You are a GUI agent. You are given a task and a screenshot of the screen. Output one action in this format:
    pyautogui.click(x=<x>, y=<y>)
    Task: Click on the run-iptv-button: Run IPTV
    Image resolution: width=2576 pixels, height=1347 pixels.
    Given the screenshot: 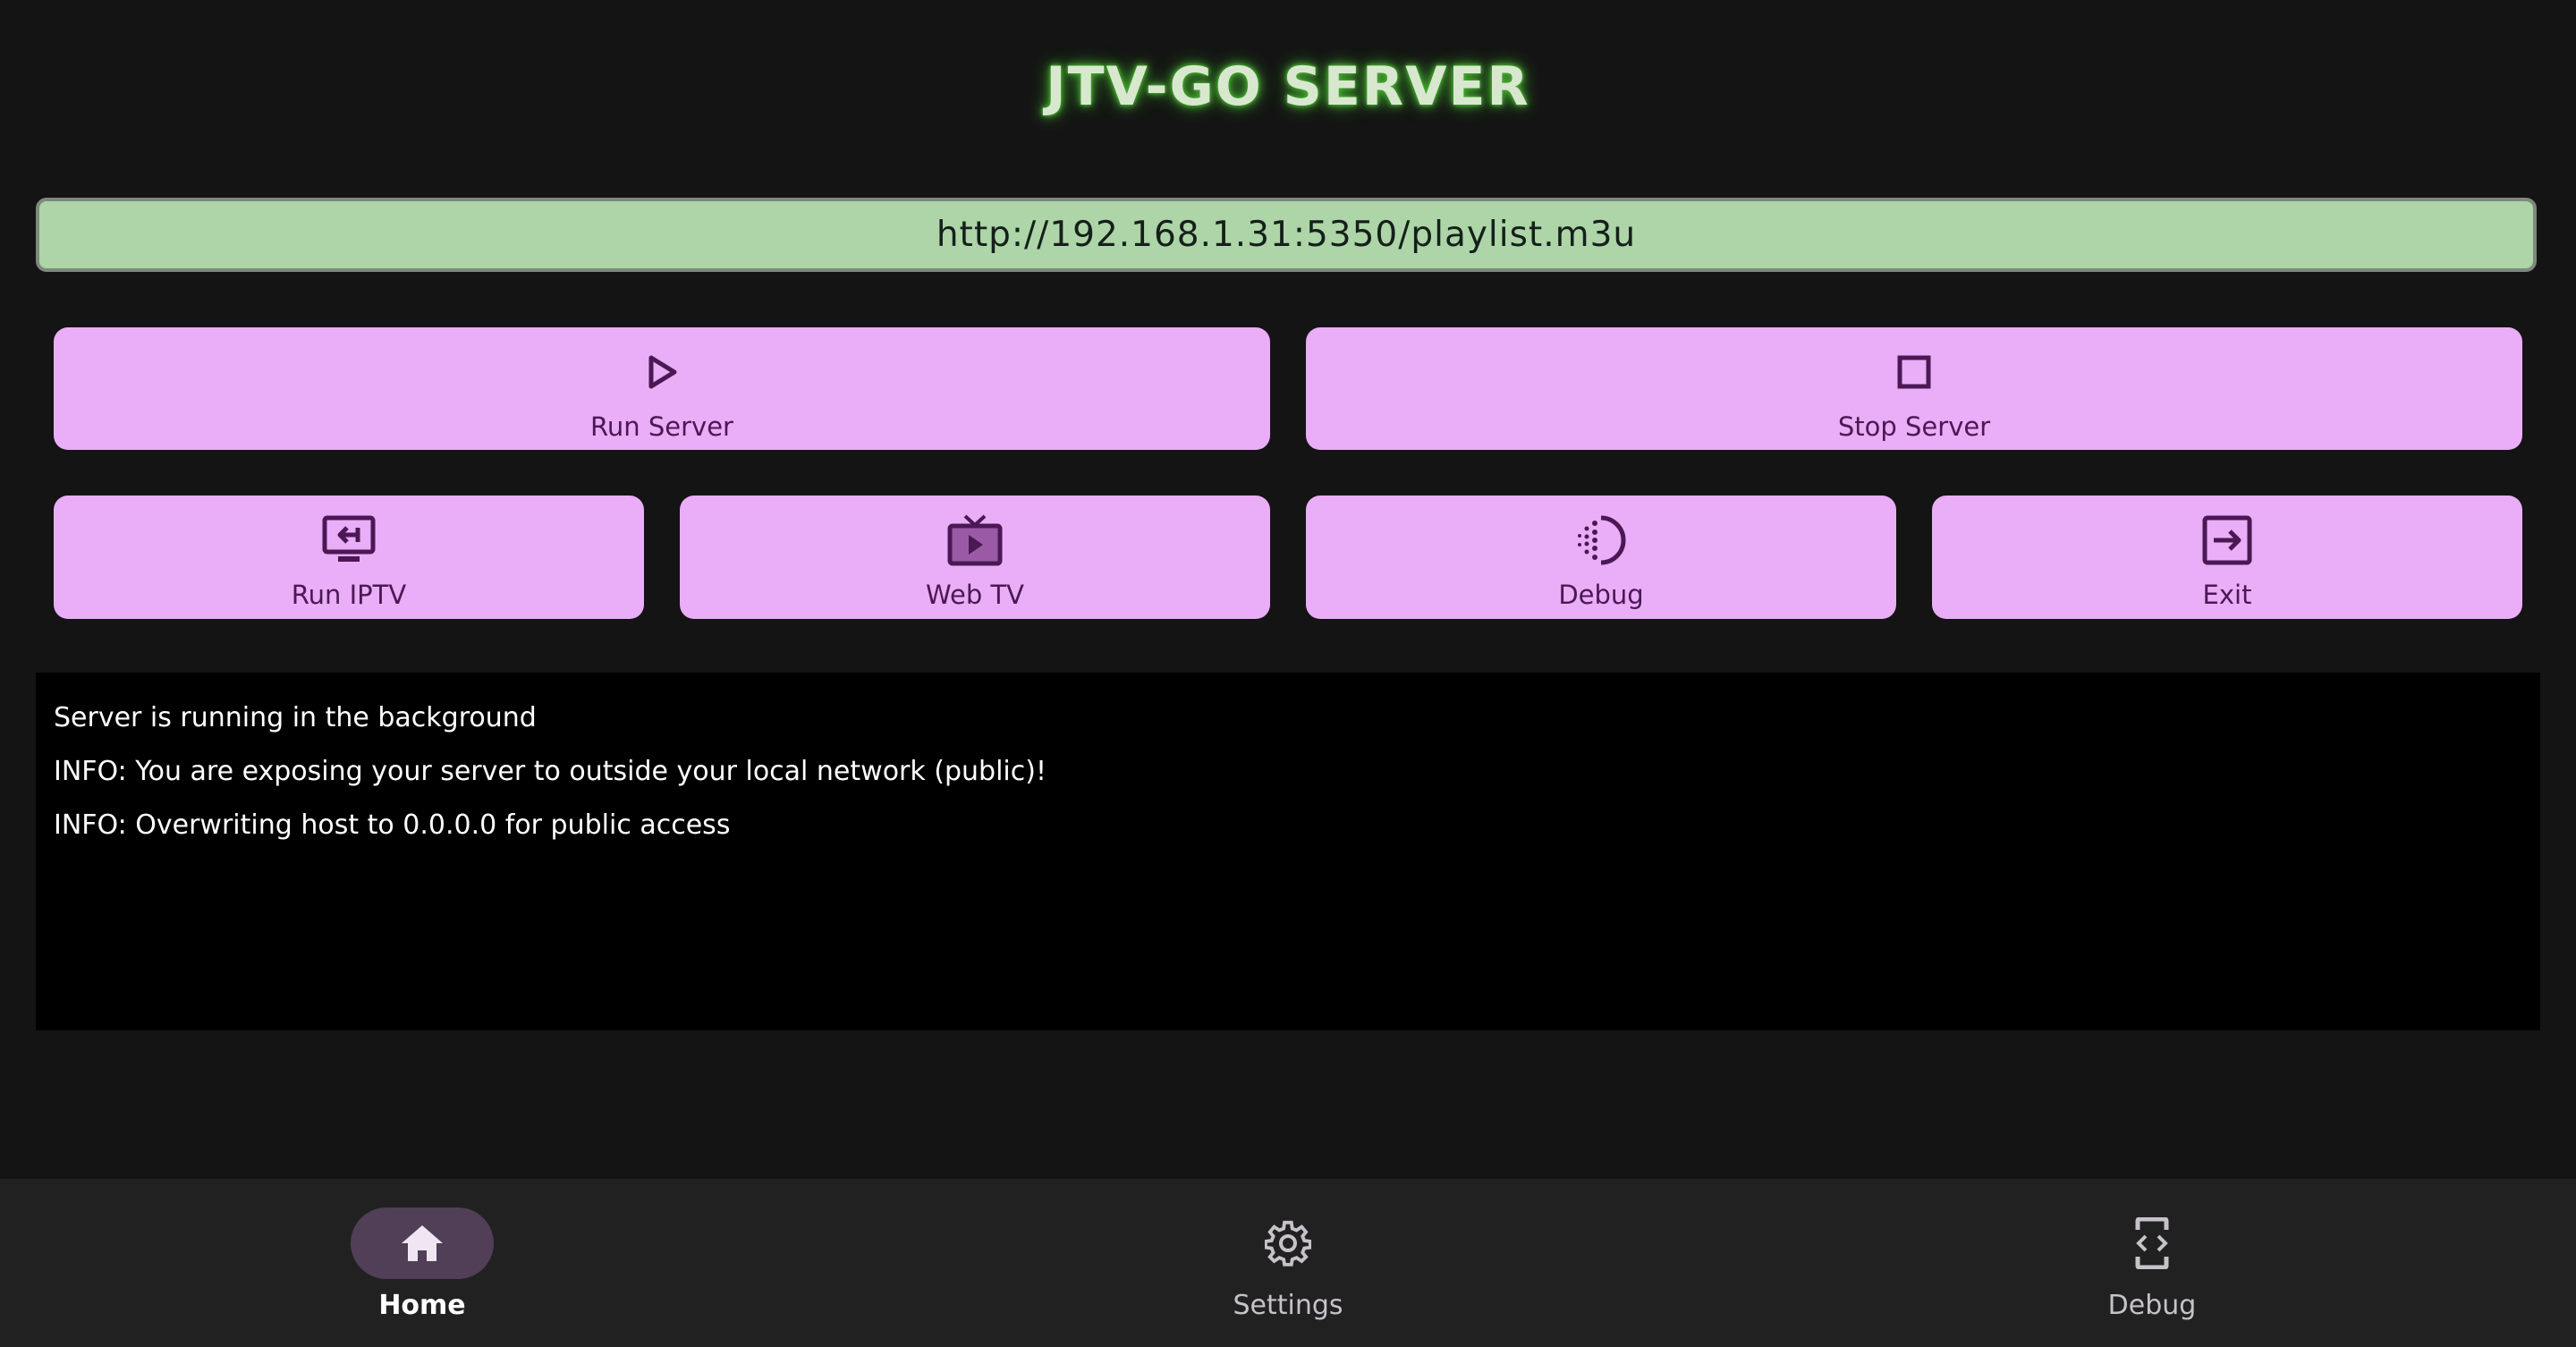 What is the action you would take?
    pyautogui.click(x=349, y=557)
    